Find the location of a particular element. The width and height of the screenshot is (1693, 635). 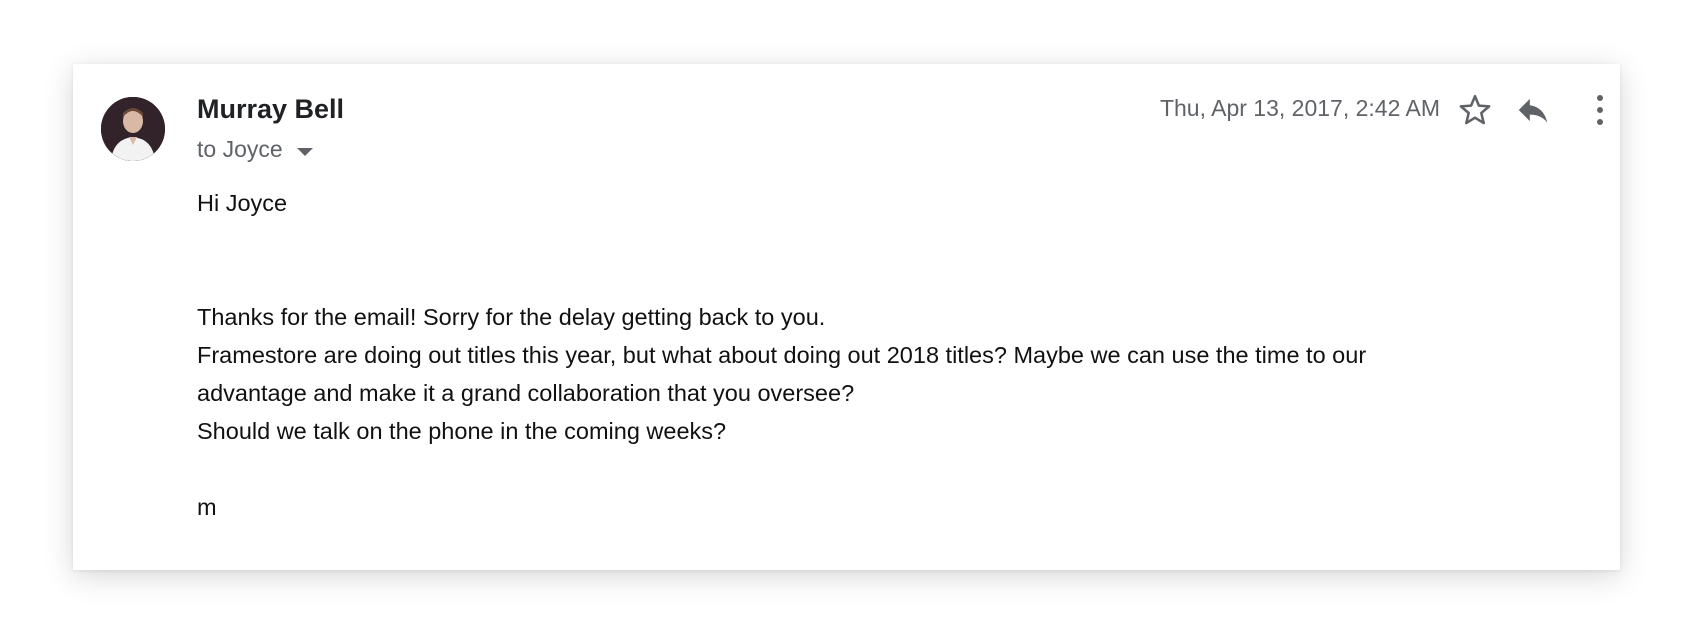

email-timestamp: Thu, Apr 13, 2017, 2:42 AM is located at coordinates (1299, 108).